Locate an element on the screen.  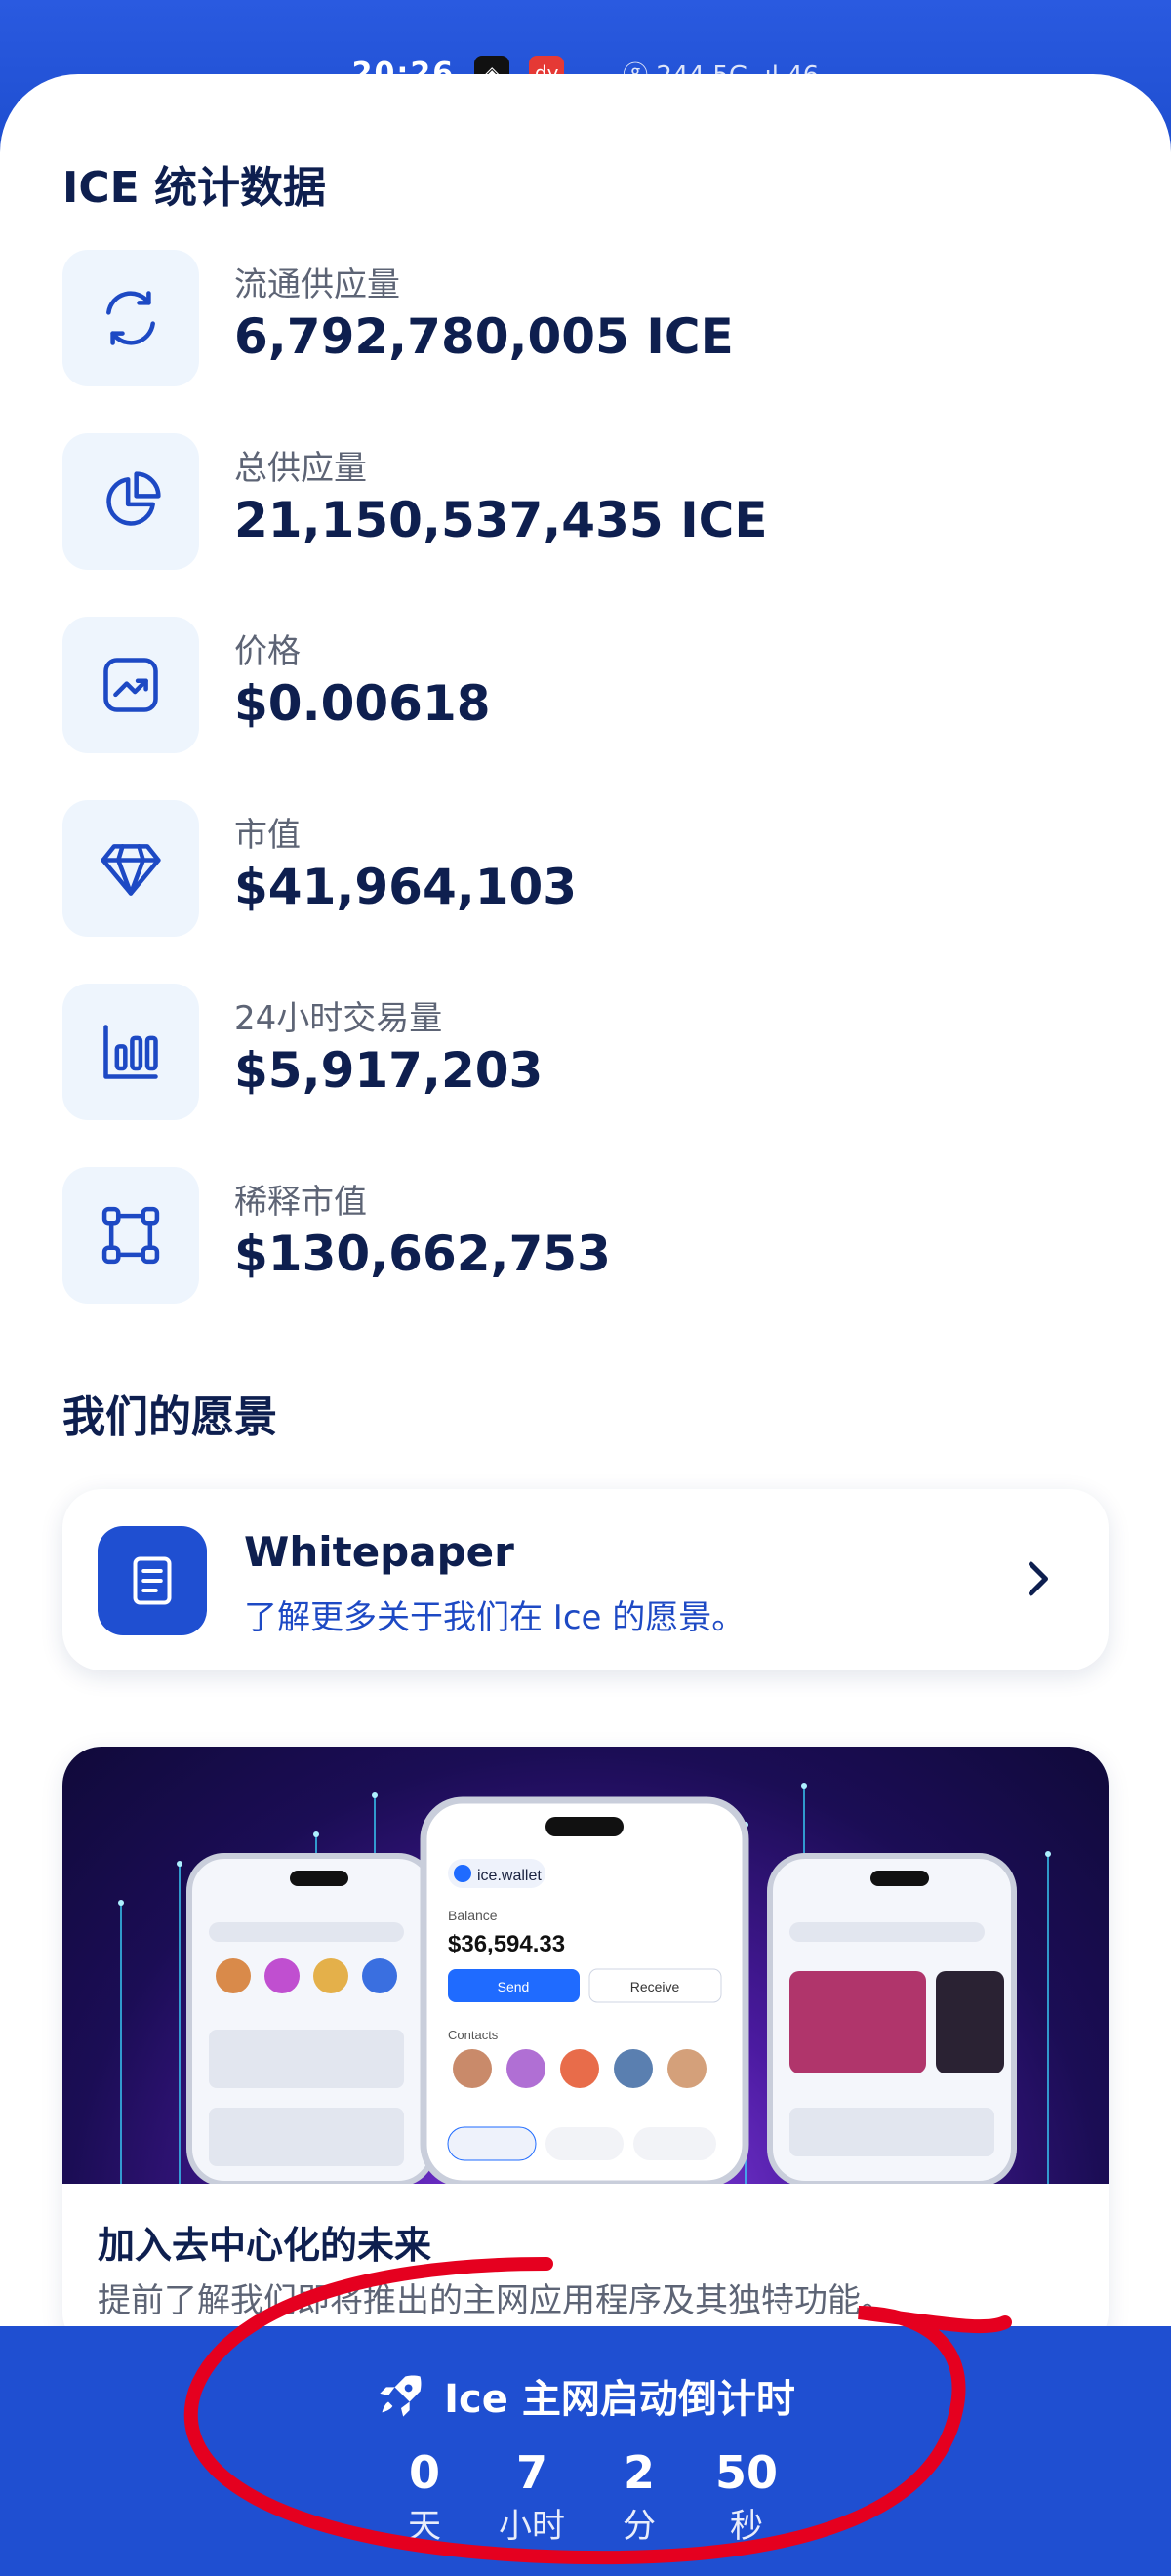
stat-value: $5,917,203 is located at coordinates (389, 1070).